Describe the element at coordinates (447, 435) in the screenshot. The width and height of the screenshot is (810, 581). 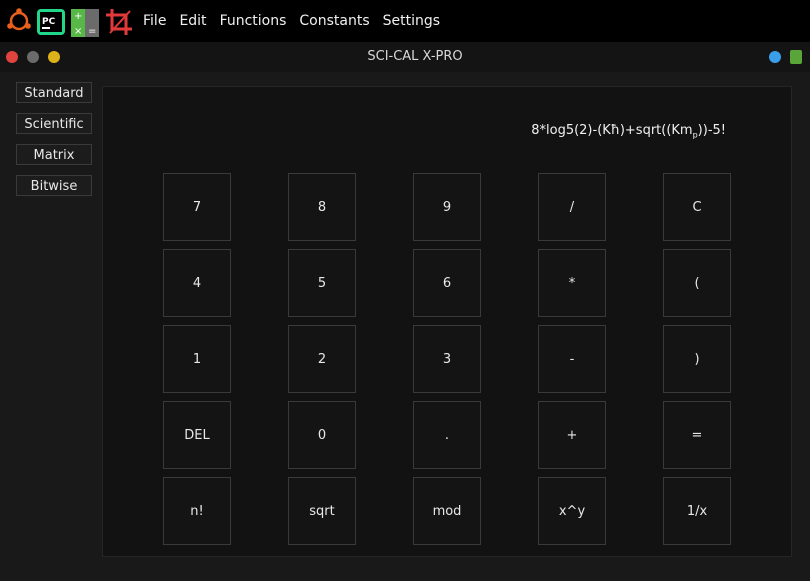
I see `key-button: .` at that location.